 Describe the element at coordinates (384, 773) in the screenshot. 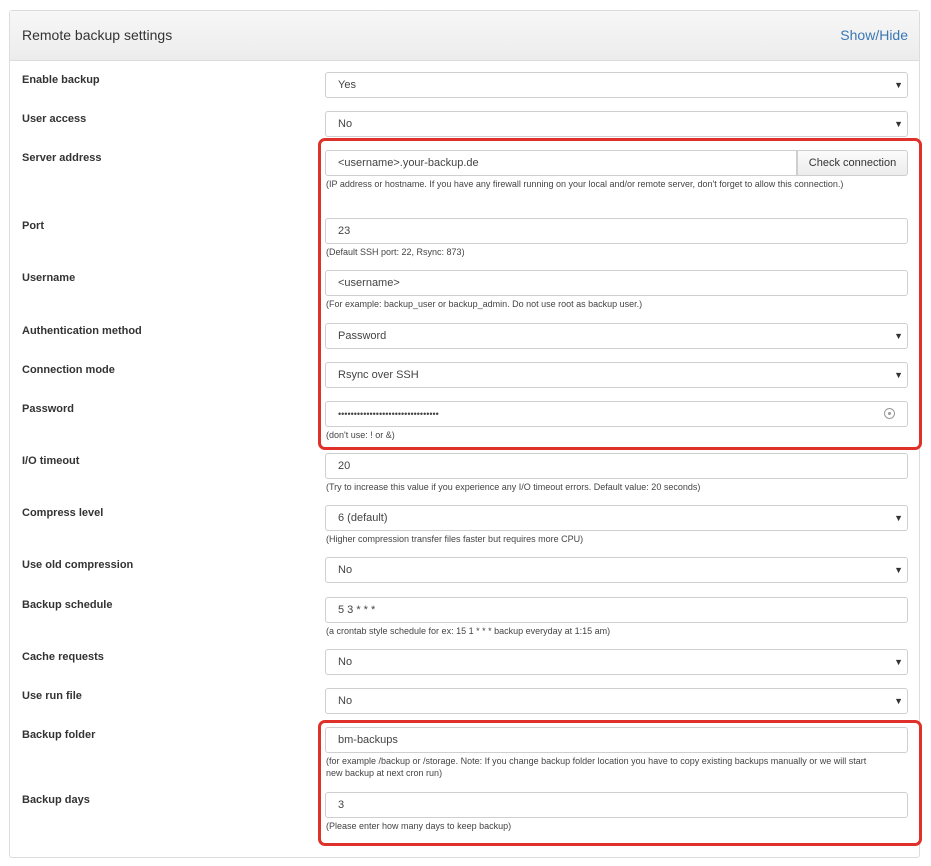

I see `backup-folder-help-line2: new backup at next cron run)` at that location.